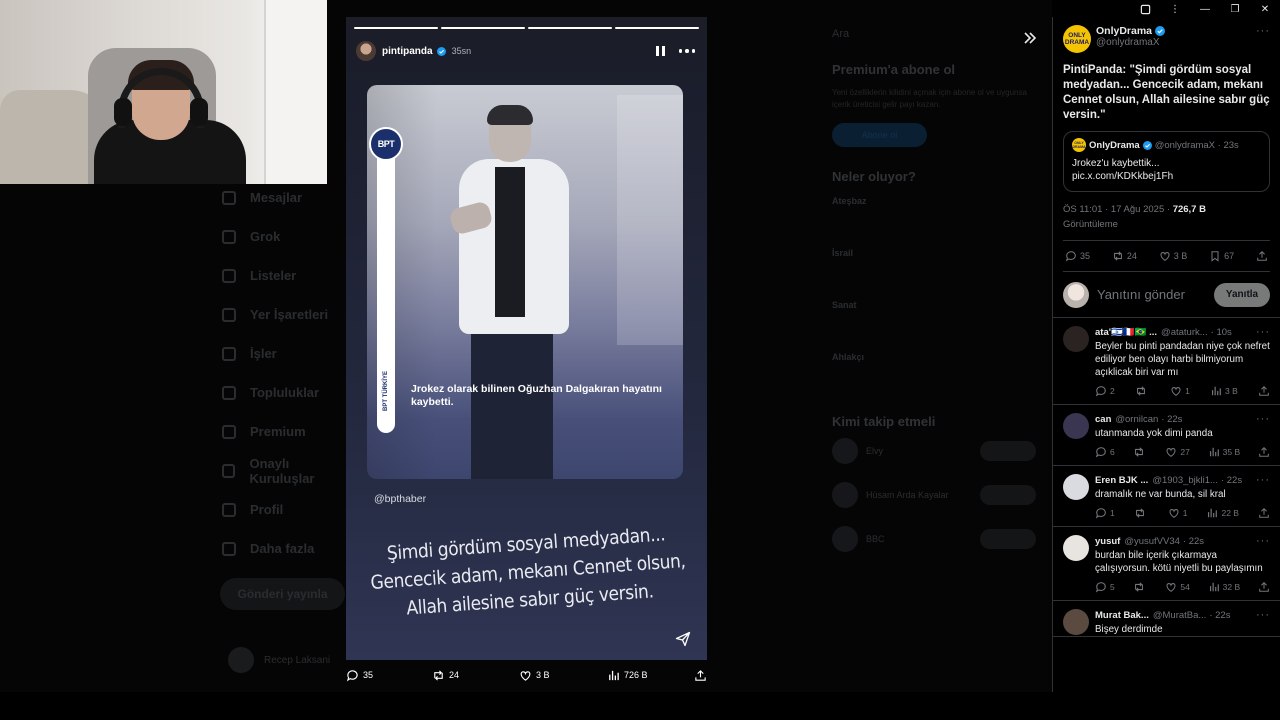 This screenshot has width=1280, height=720. Describe the element at coordinates (1205, 9) in the screenshot. I see `minimize-icon: —` at that location.